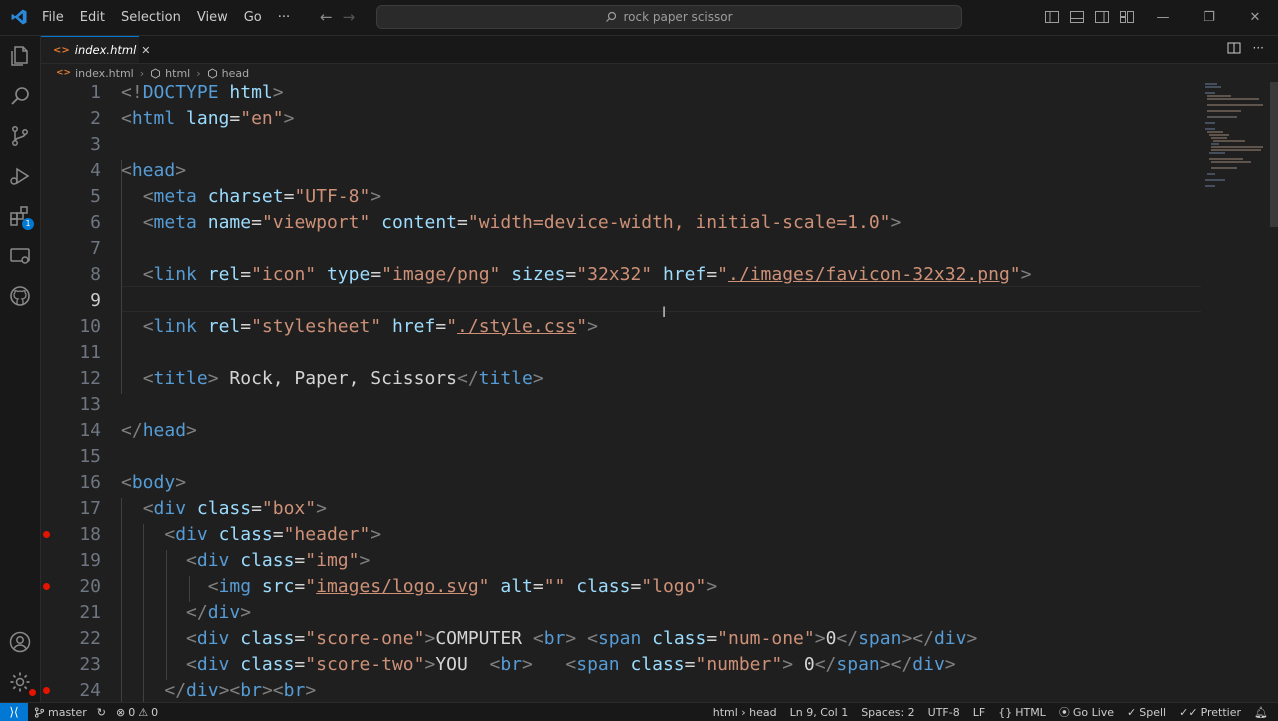 The image size is (1278, 721). What do you see at coordinates (621, 689) in the screenshot?
I see `code-line: 24 </div><br><br>` at bounding box center [621, 689].